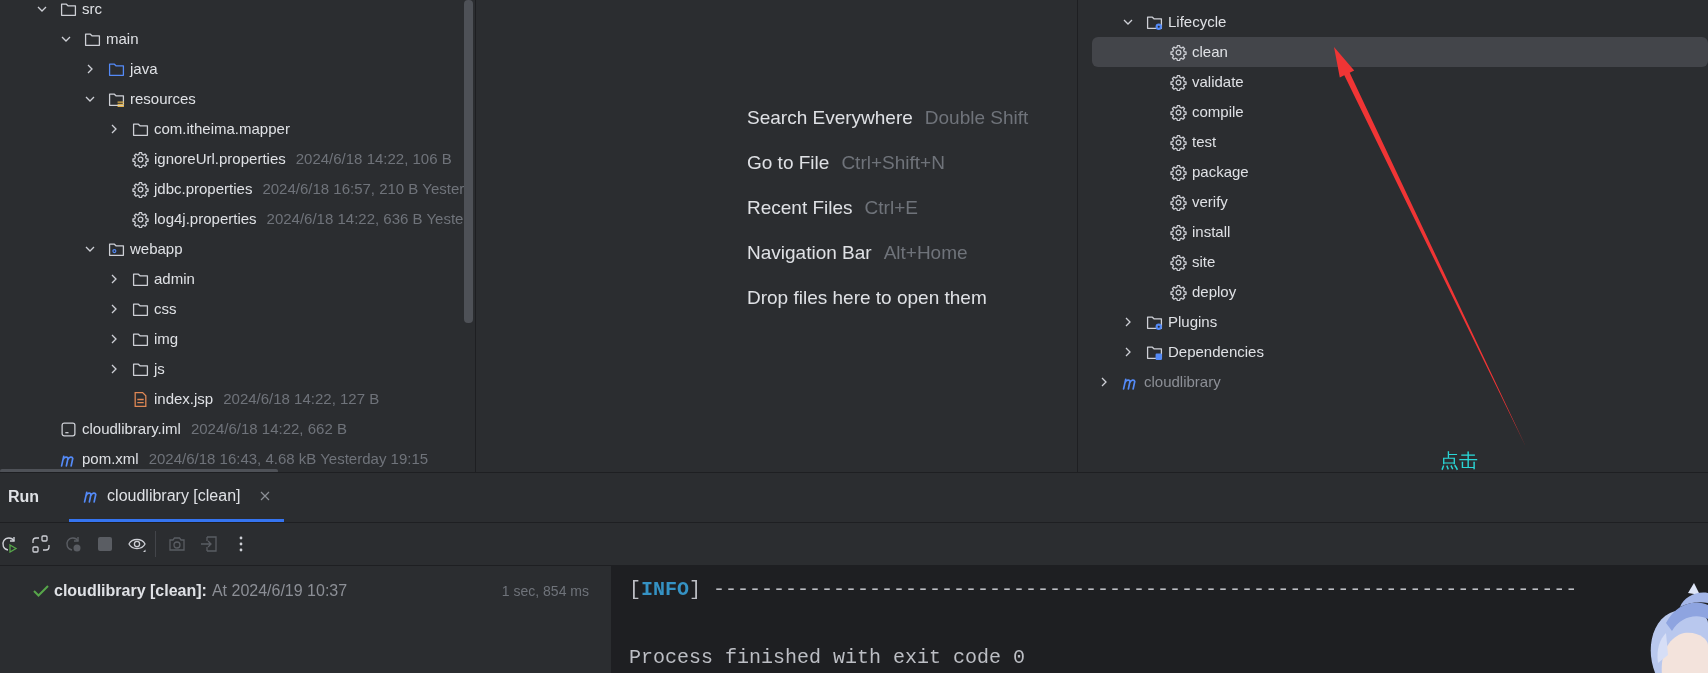  Describe the element at coordinates (373, 158) in the screenshot. I see `file-info: 2024/6/18 14:22, 106 B` at that location.